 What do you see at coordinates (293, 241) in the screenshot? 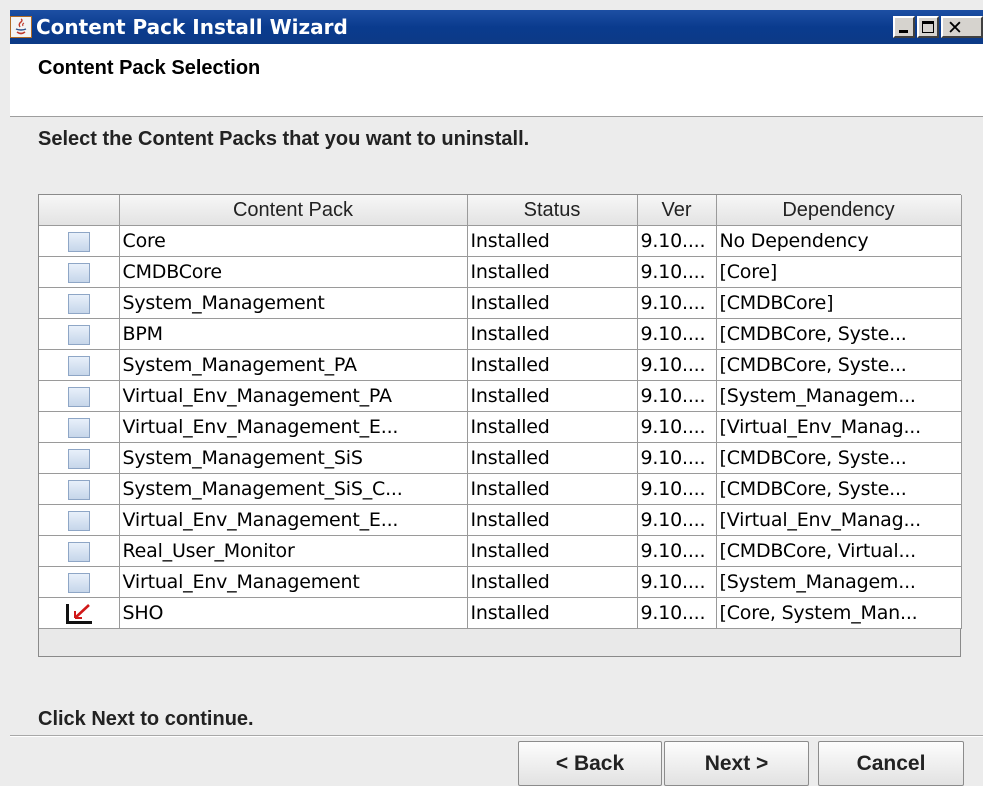
I see `content-pack-cell: Core` at bounding box center [293, 241].